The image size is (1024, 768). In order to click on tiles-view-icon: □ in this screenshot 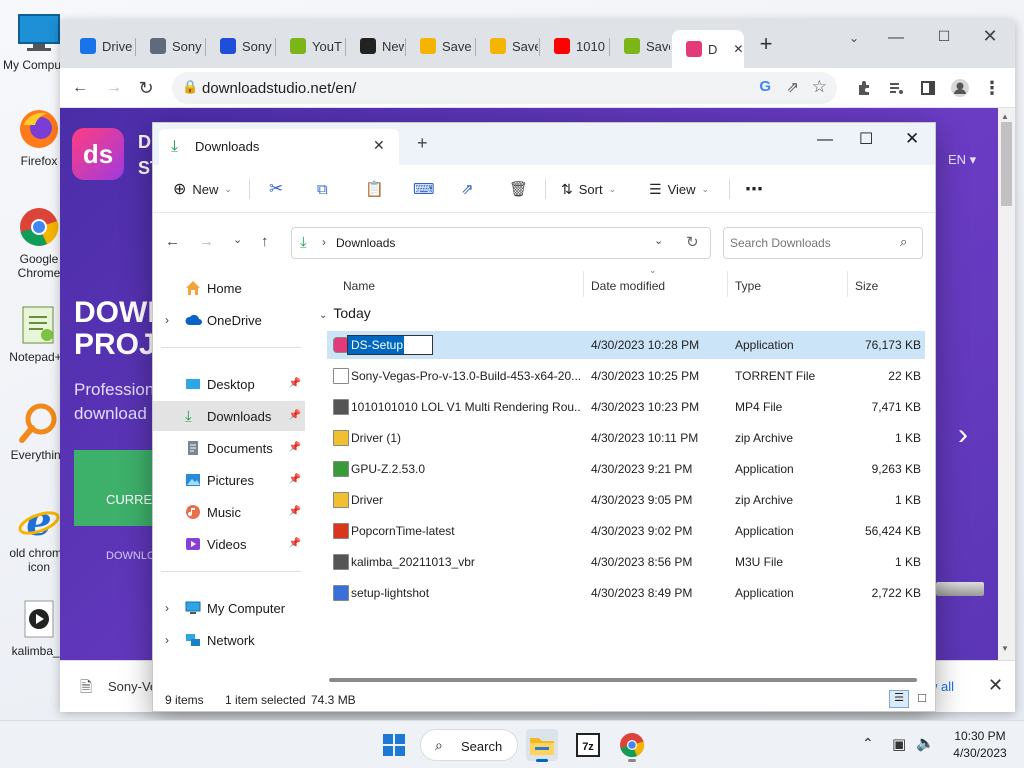, I will do `click(922, 699)`.